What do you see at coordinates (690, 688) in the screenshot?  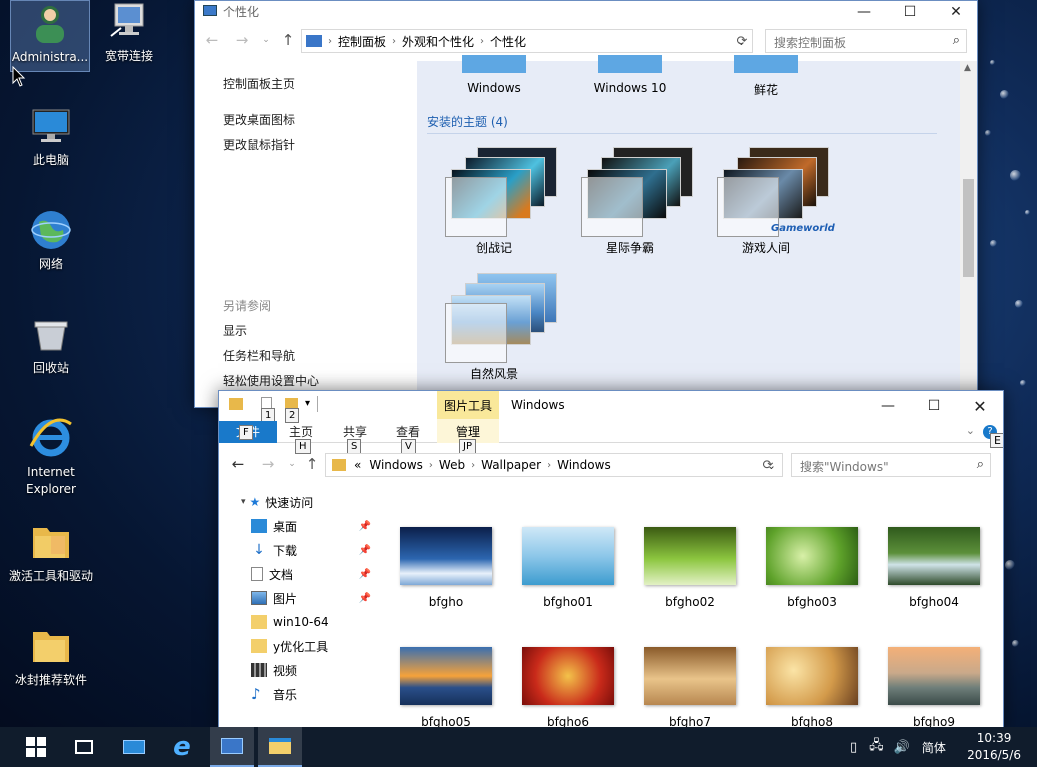 I see `file-thumbnail-item: bfgho7` at bounding box center [690, 688].